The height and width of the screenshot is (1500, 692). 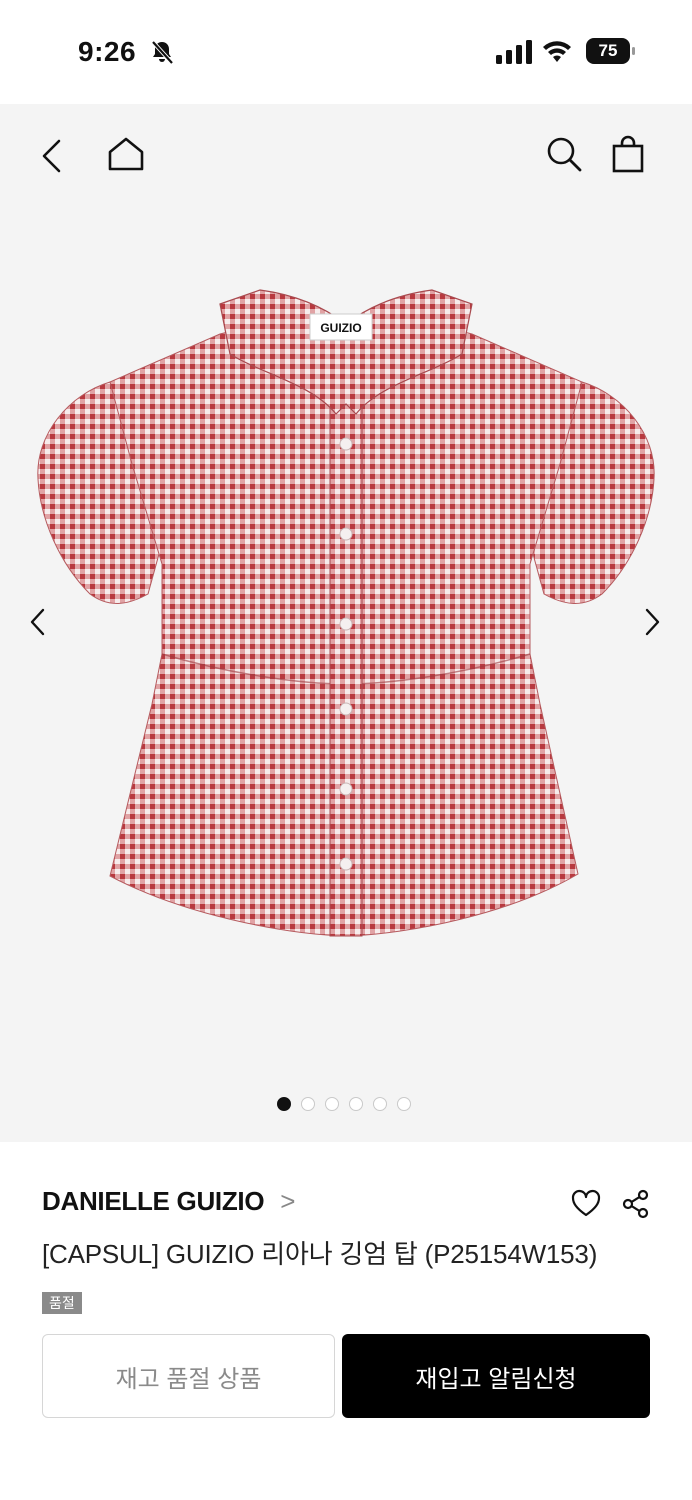 I want to click on search-button, so click(x=564, y=154).